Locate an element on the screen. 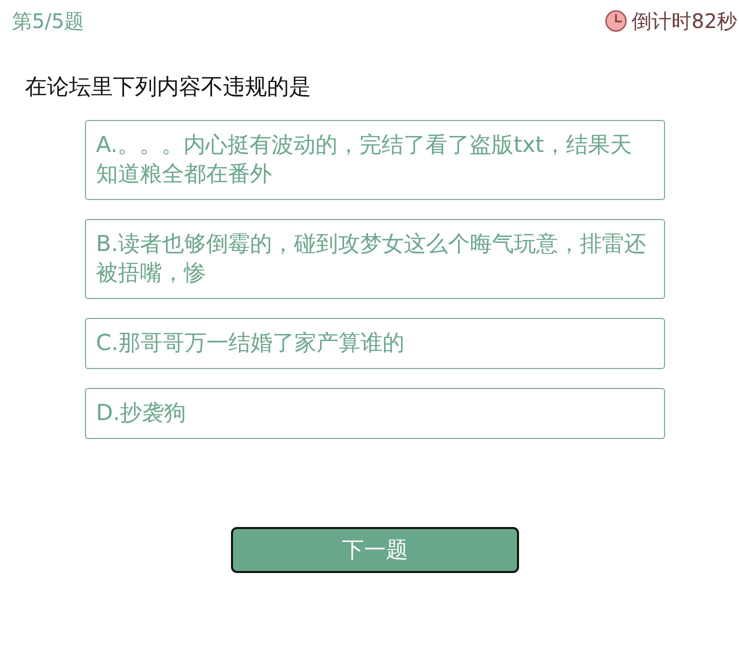 The width and height of the screenshot is (739, 647). answer-option: A.。。。内心挺有波动的，完结了看了盗版txt，结果天知道粮全都在番外 is located at coordinates (375, 160).